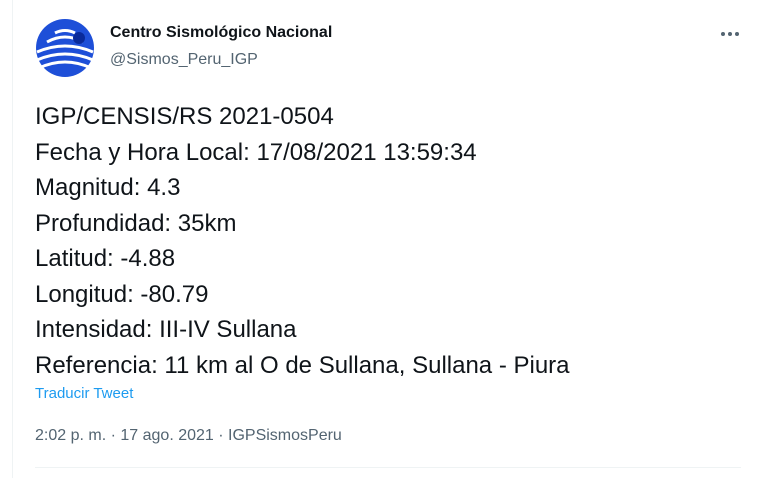  I want to click on tweet-time: 2:02 p. m., so click(70, 435).